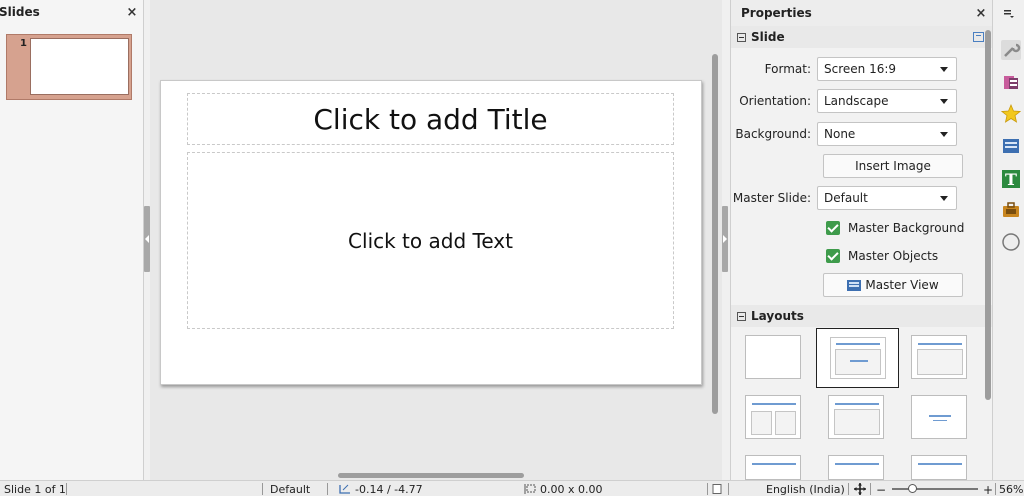 This screenshot has width=1024, height=496. What do you see at coordinates (887, 198) in the screenshot?
I see `master-slide-select: Default` at bounding box center [887, 198].